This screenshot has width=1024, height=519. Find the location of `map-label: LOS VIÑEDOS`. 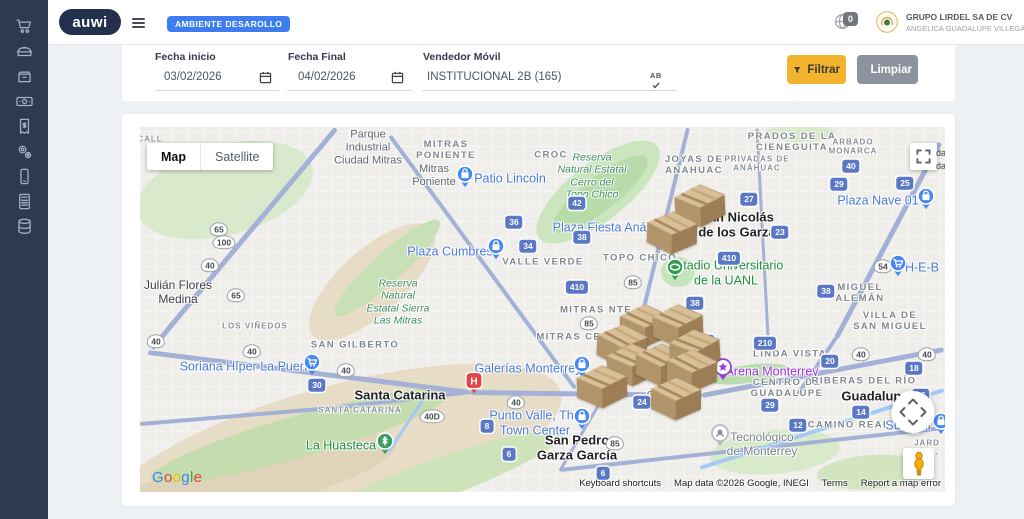

map-label: LOS VIÑEDOS is located at coordinates (255, 326).